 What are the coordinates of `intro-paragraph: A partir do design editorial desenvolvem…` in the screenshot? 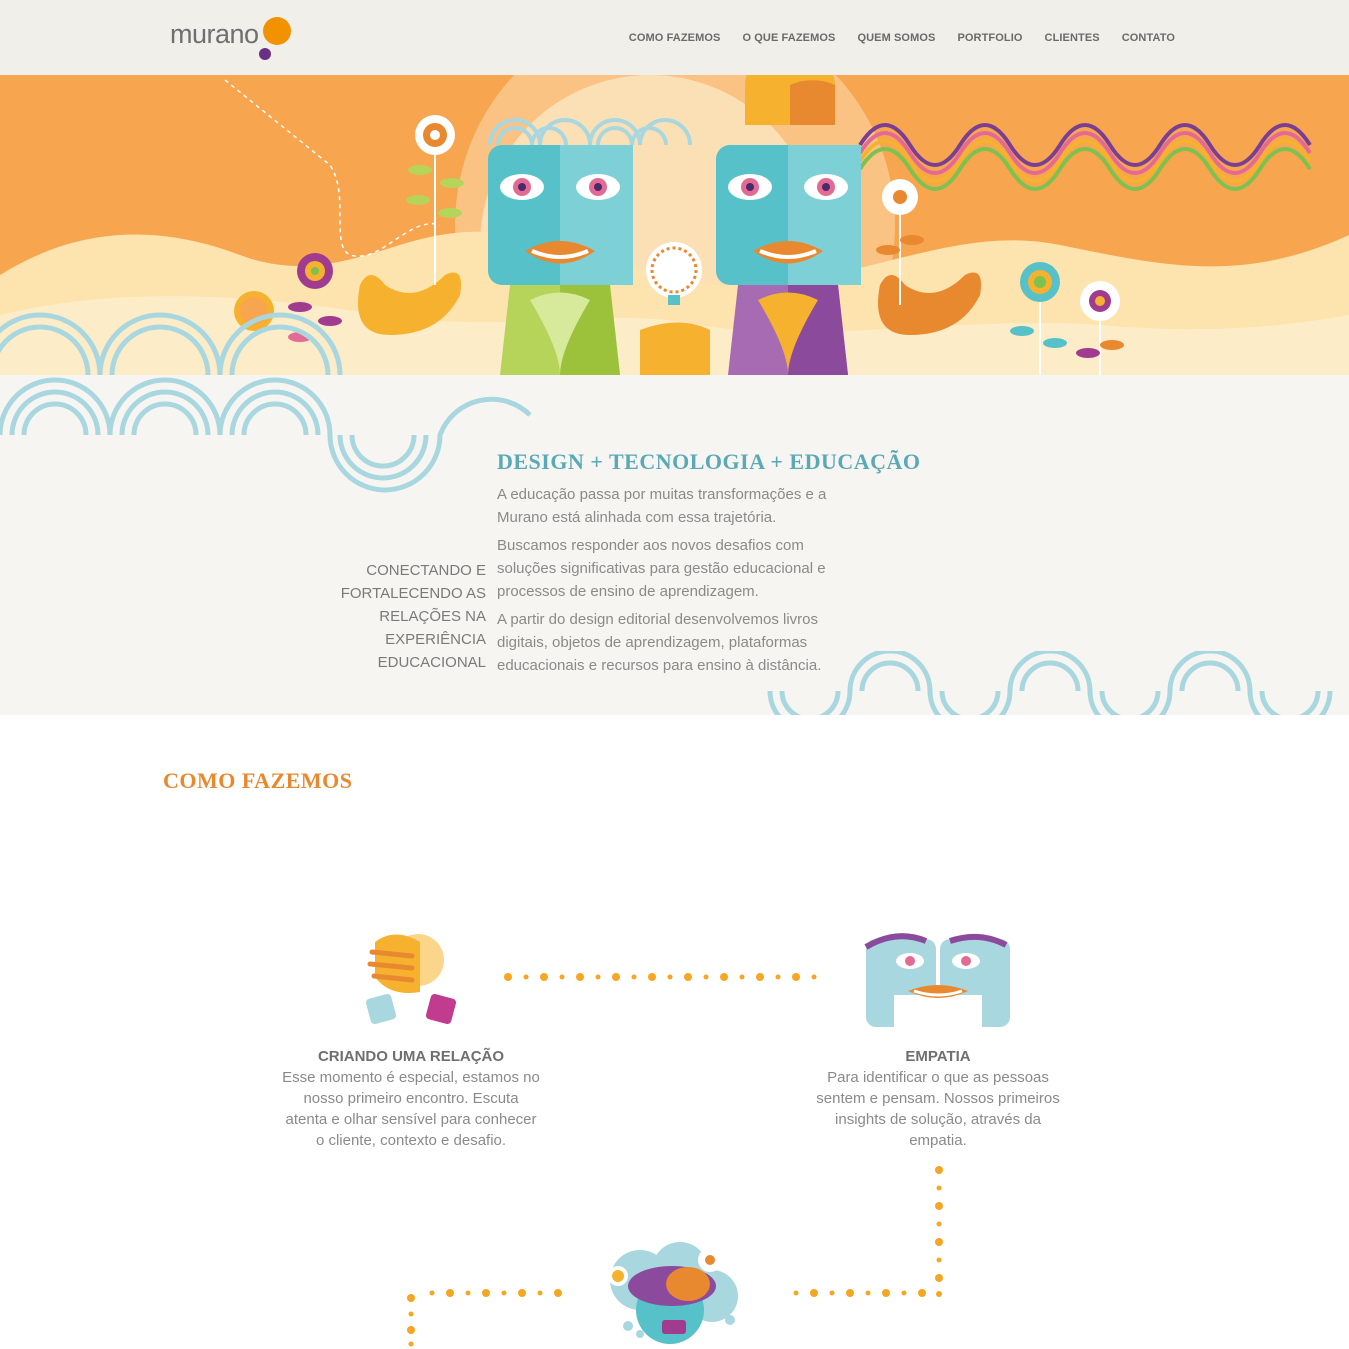 It's located at (659, 642).